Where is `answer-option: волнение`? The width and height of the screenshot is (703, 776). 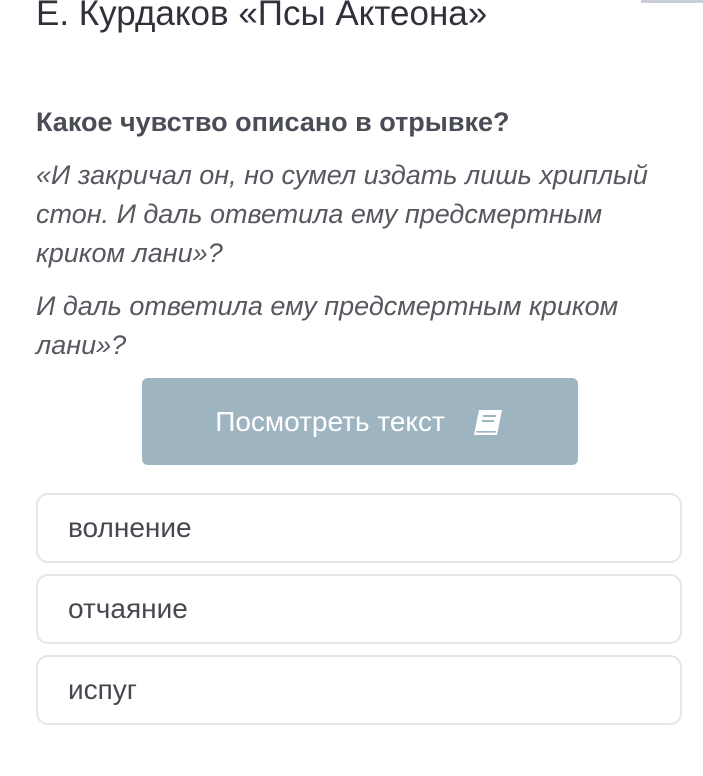 answer-option: волнение is located at coordinates (359, 528).